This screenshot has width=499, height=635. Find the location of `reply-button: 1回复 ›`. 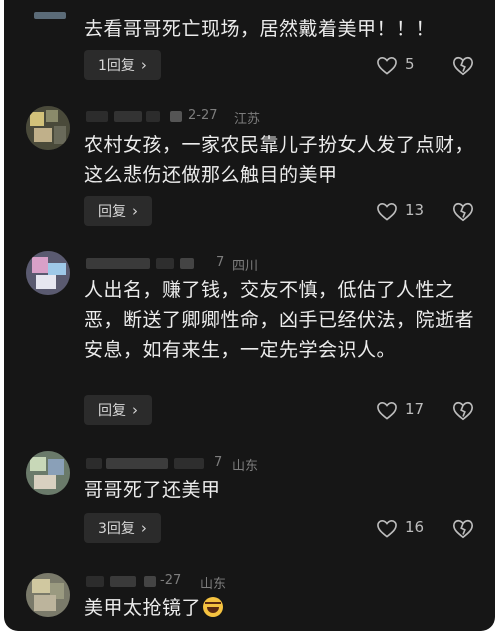

reply-button: 1回复 › is located at coordinates (122, 65).